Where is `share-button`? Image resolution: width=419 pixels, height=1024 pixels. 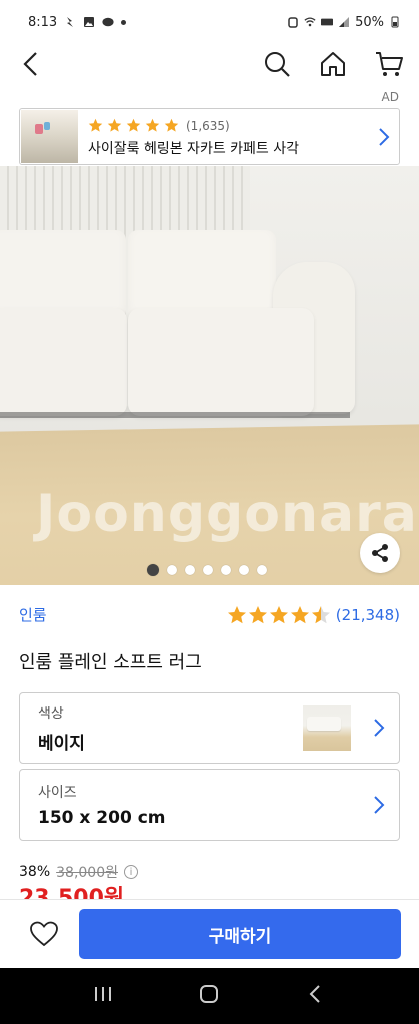 share-button is located at coordinates (380, 553).